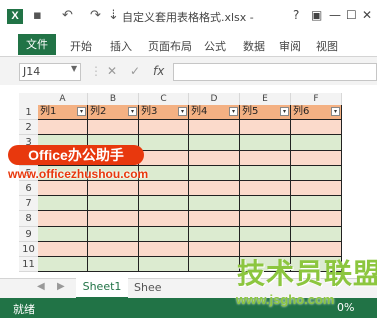 The image size is (377, 325). What do you see at coordinates (113, 113) in the screenshot?
I see `table-header-cell: 列2 ▾` at bounding box center [113, 113].